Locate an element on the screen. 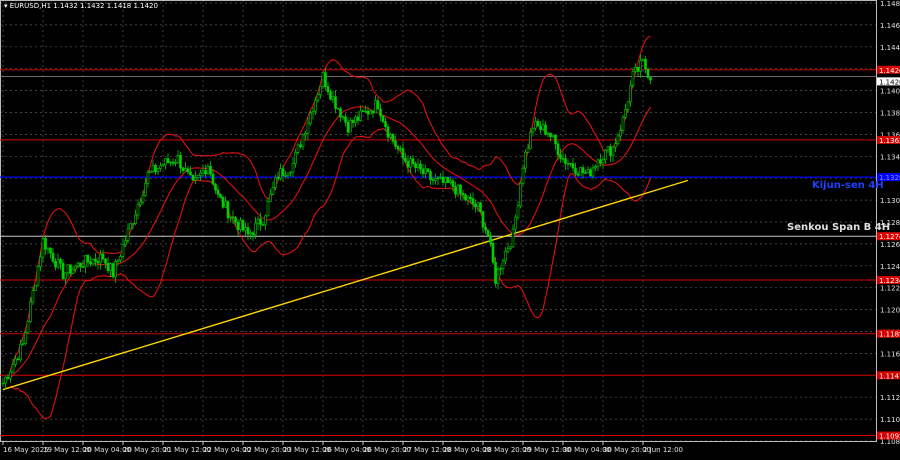 Image resolution: width=900 pixels, height=460 pixels. y-tick-label: 1.1307 is located at coordinates (890, 201).